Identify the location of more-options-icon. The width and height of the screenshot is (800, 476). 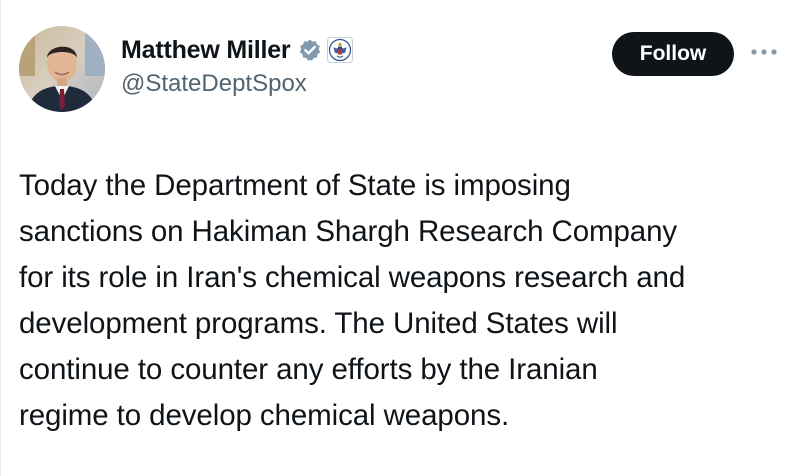
(764, 52).